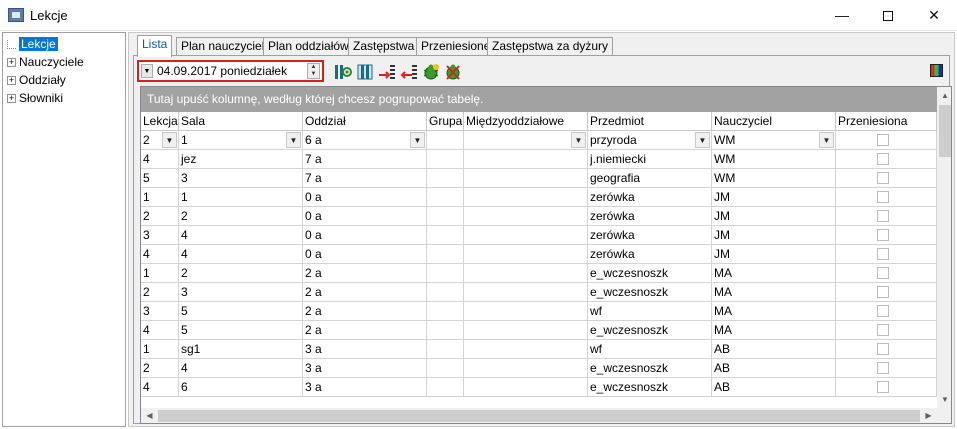 This screenshot has width=957, height=429. I want to click on scroll-right-icon: ▶, so click(928, 415).